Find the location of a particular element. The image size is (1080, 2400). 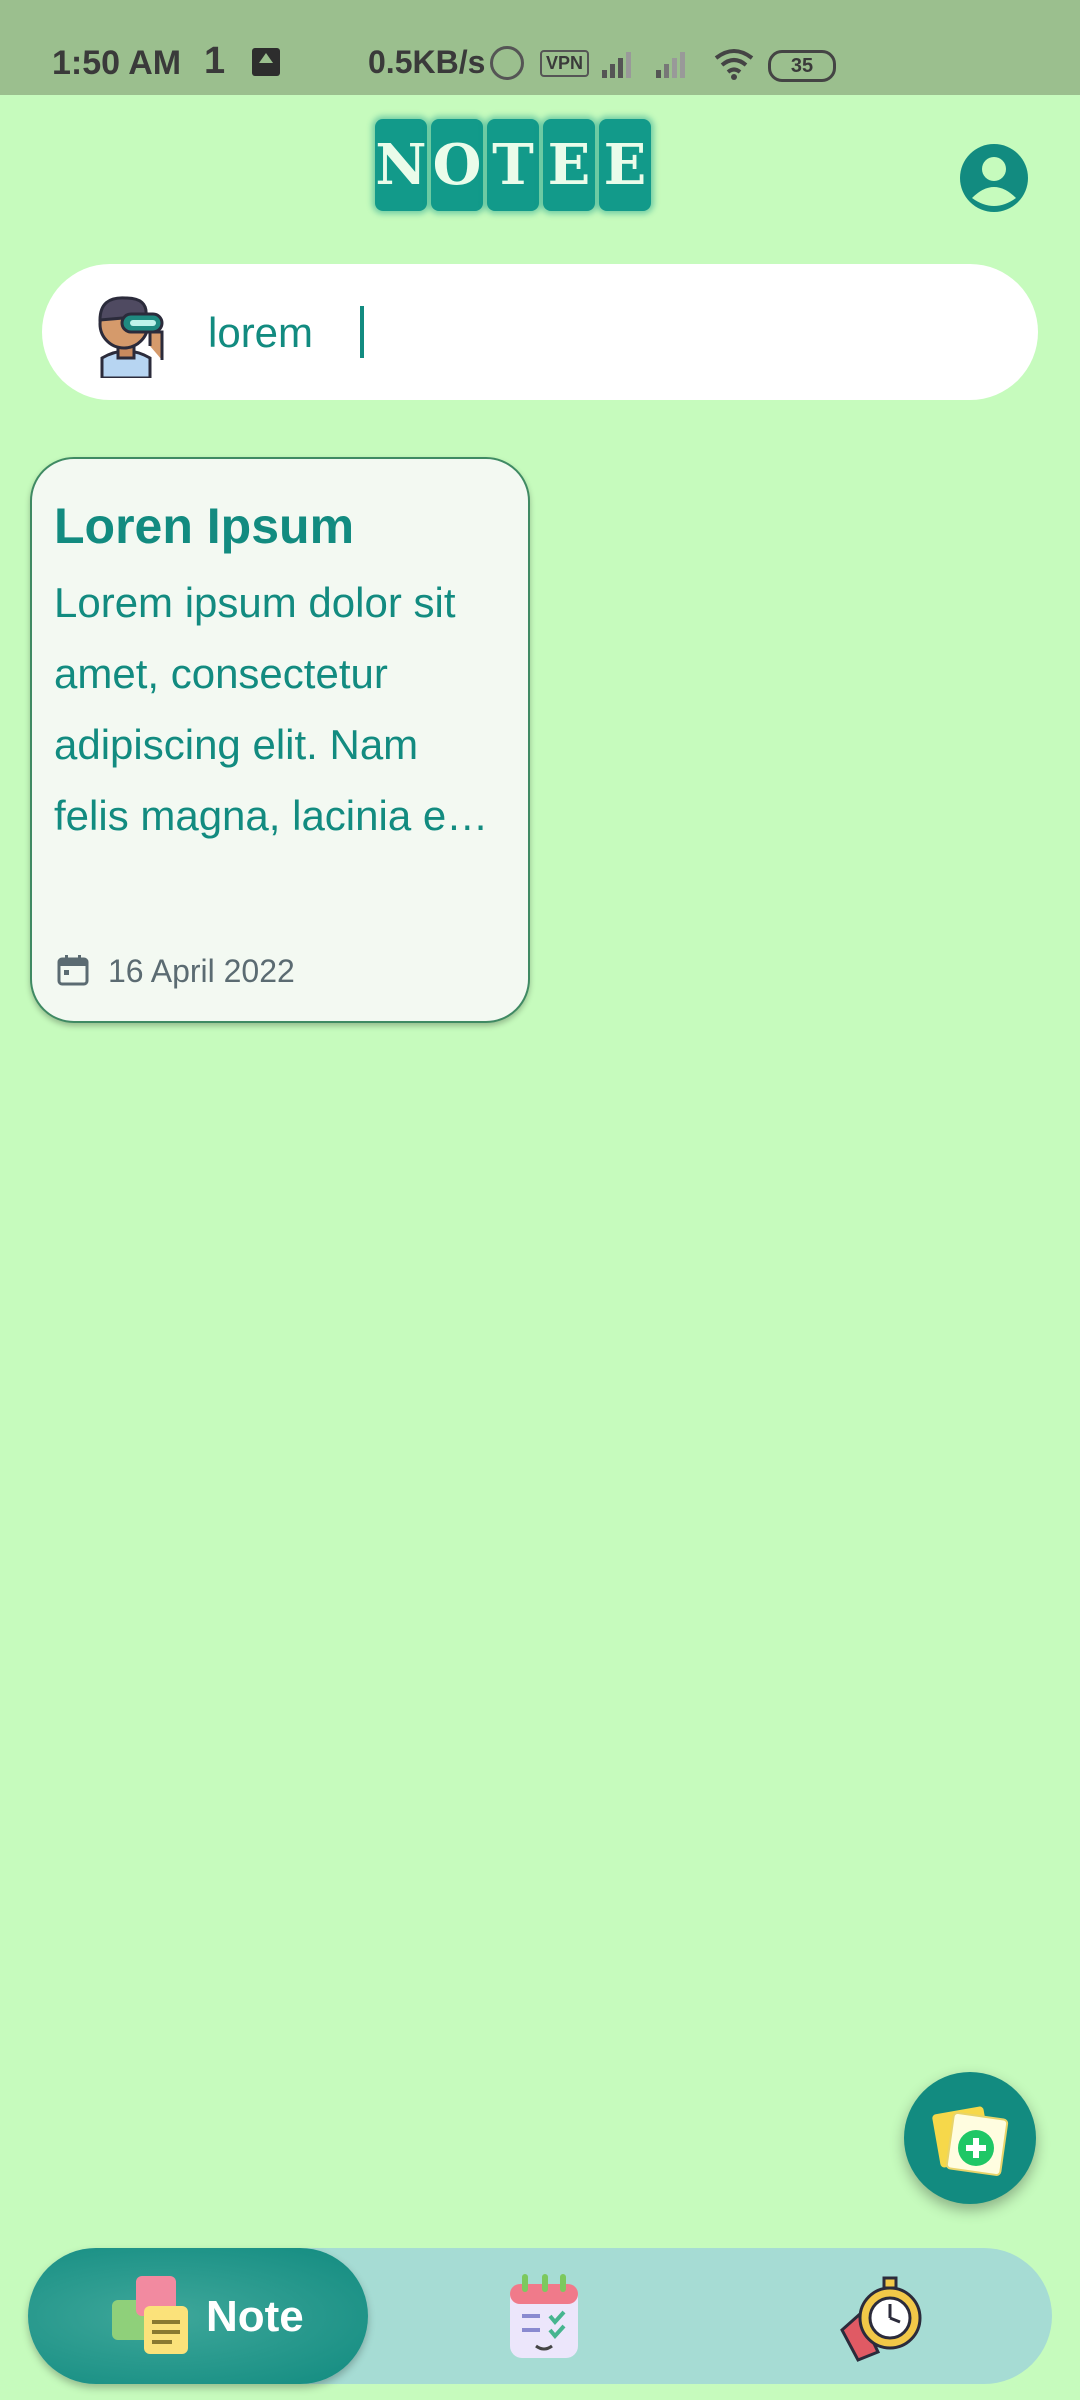

logo-letter: N is located at coordinates (401, 165).